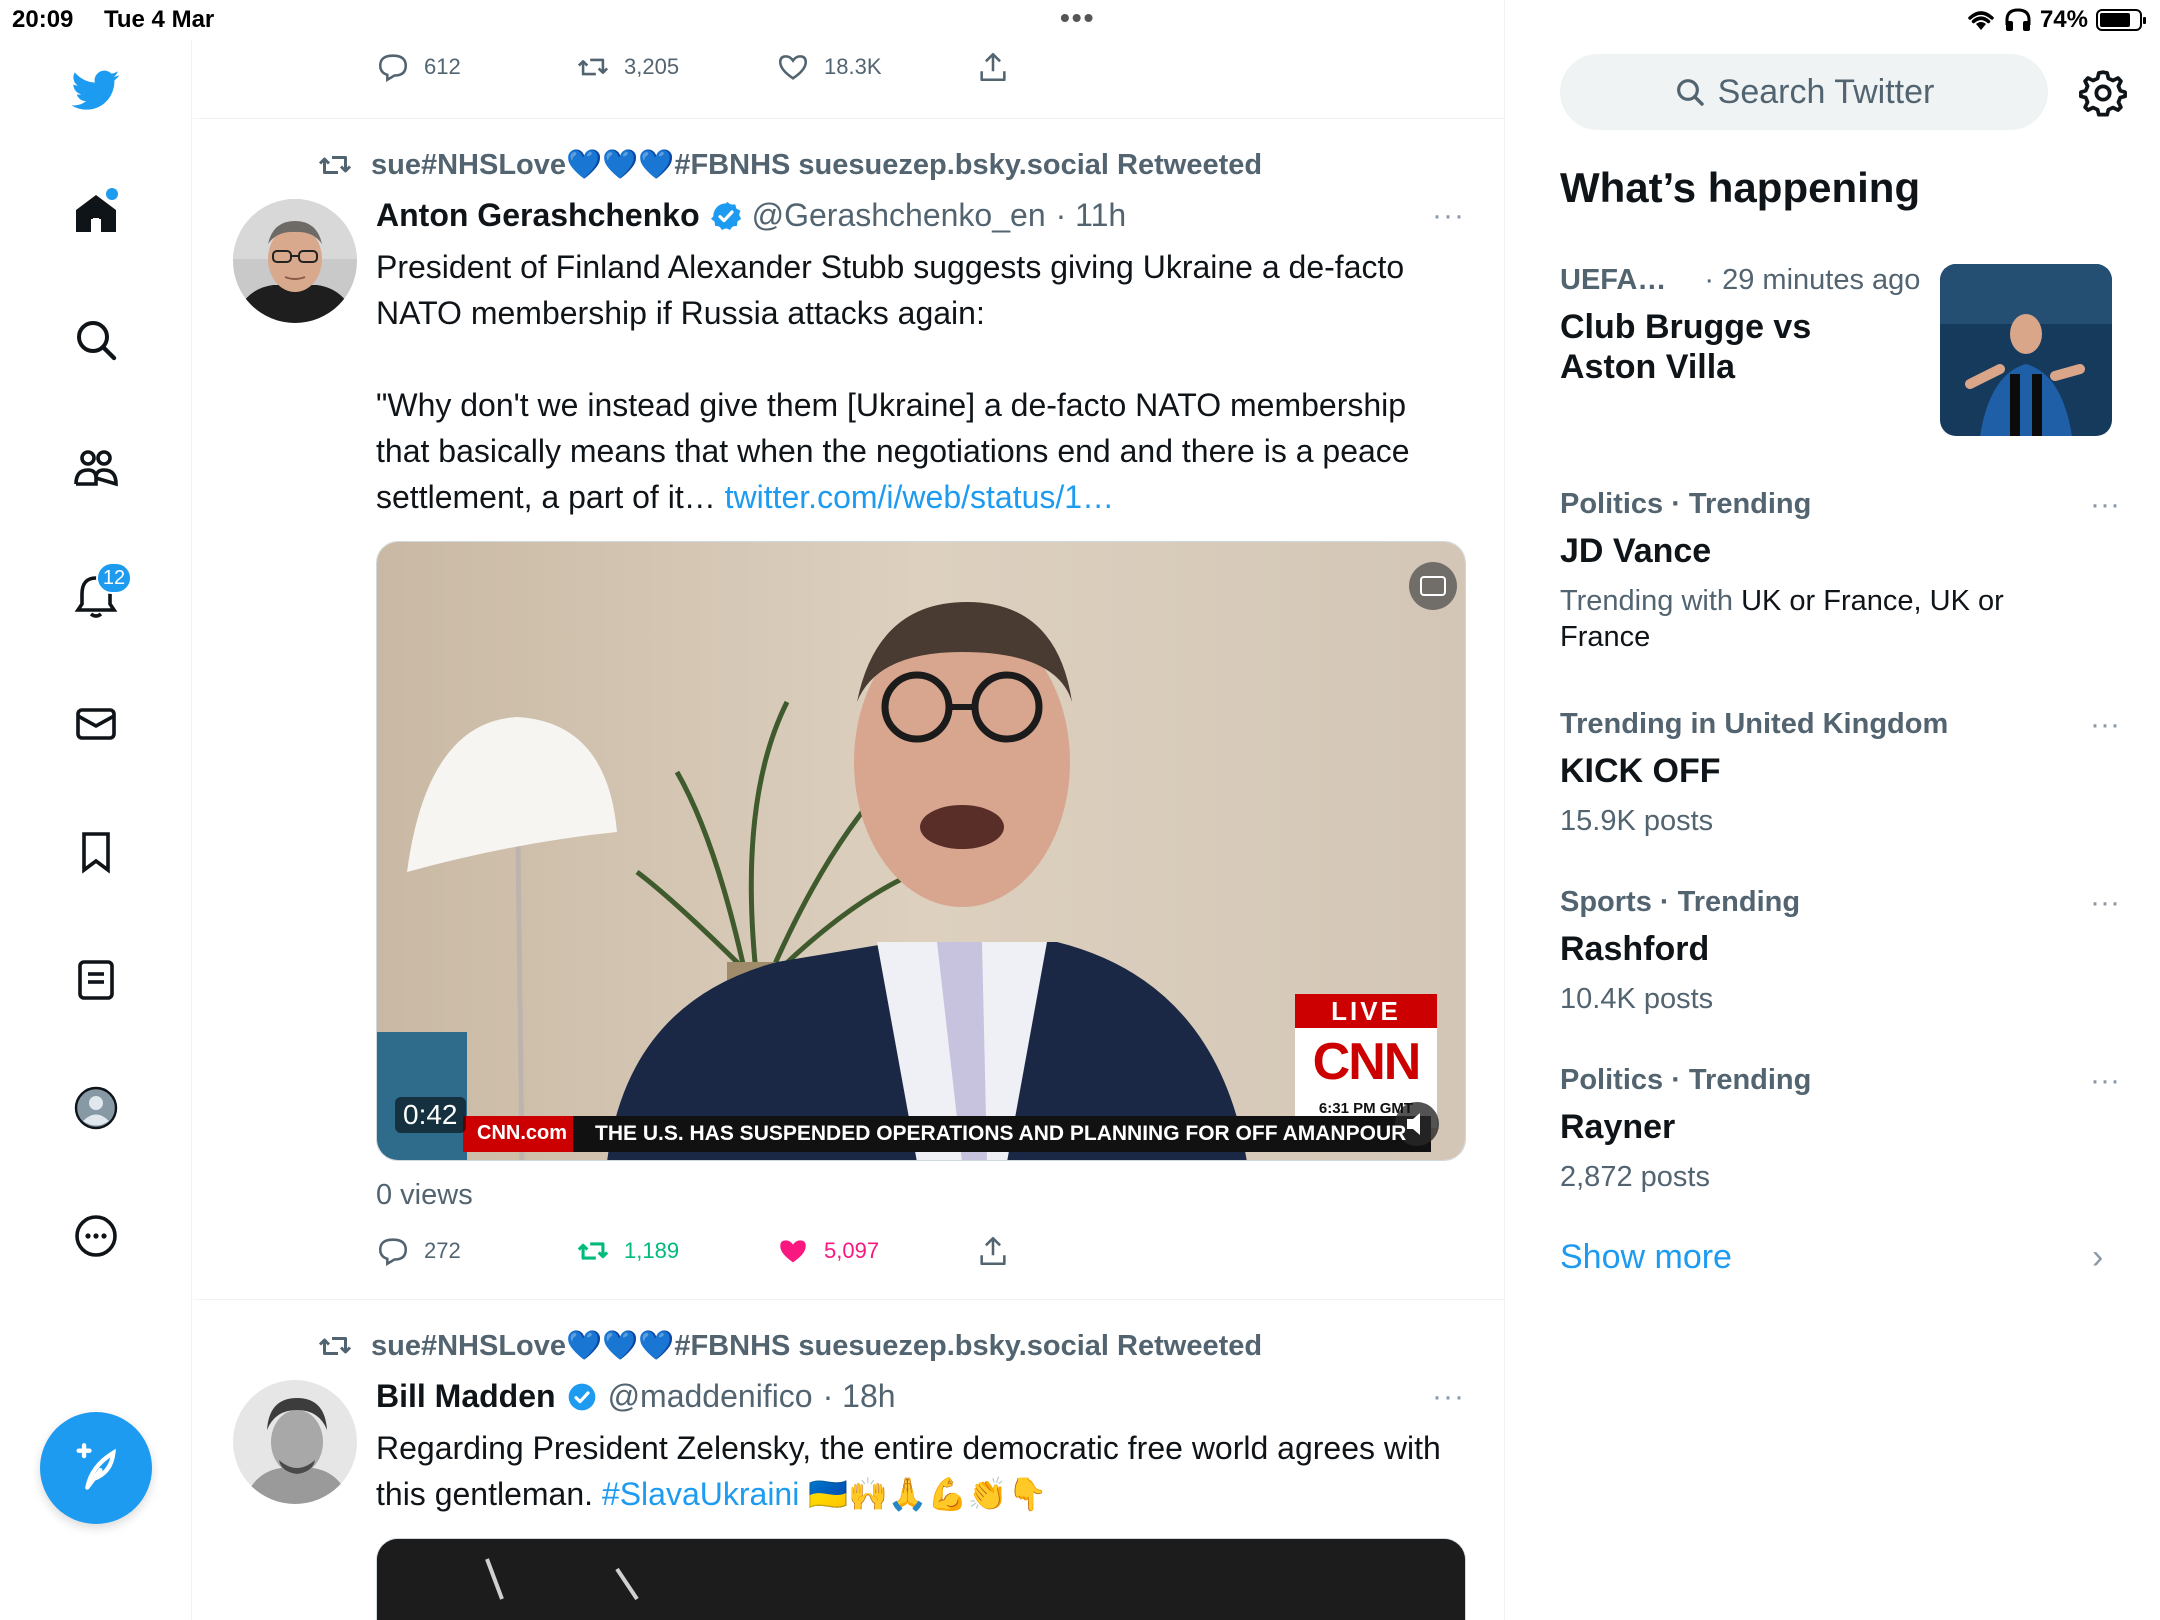 Image resolution: width=2160 pixels, height=1620 pixels. I want to click on verified-badge-icon, so click(725, 215).